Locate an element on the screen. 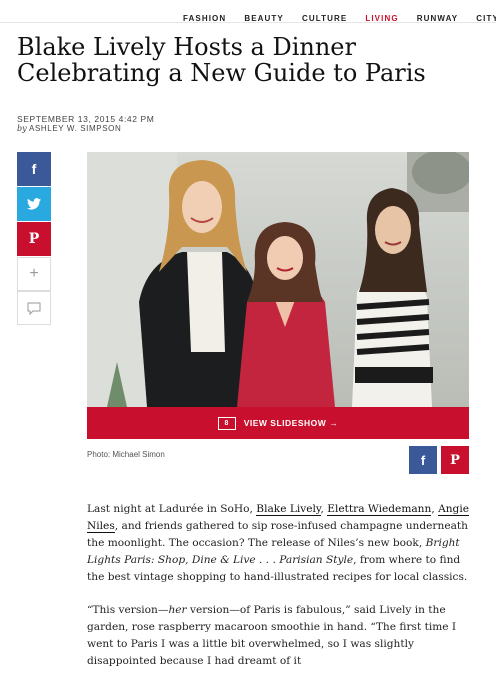 This screenshot has height=686, width=496. arrow-right-icon: → is located at coordinates (334, 423).